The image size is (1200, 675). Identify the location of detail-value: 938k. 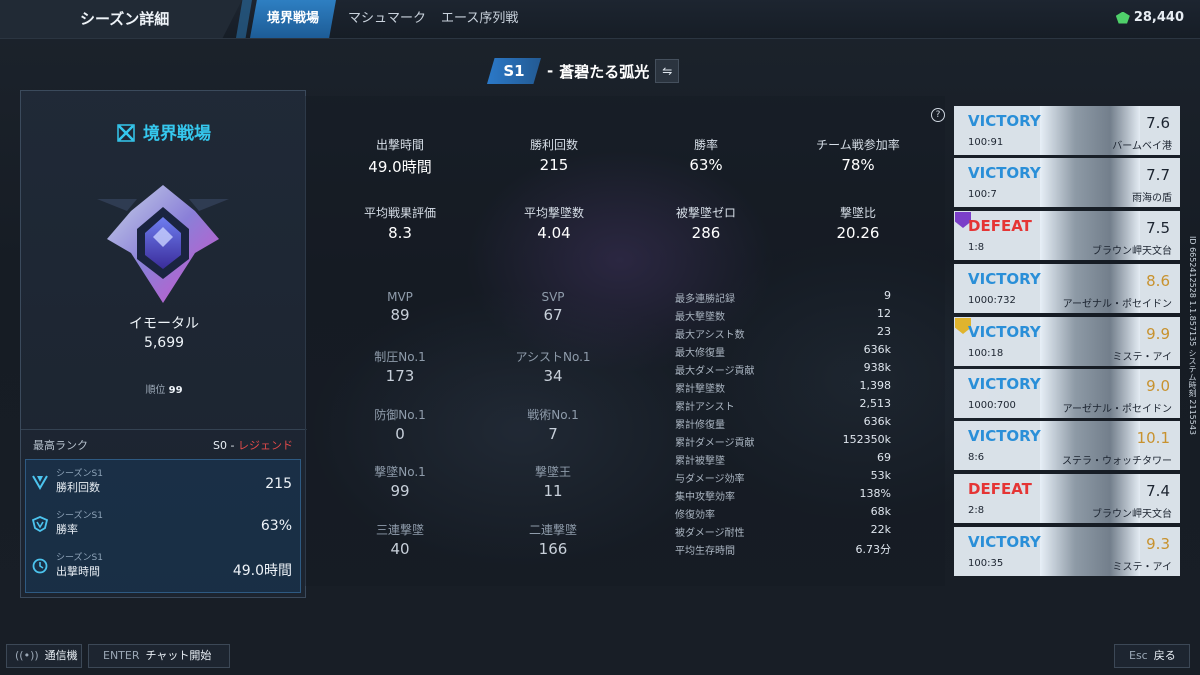
(877, 367).